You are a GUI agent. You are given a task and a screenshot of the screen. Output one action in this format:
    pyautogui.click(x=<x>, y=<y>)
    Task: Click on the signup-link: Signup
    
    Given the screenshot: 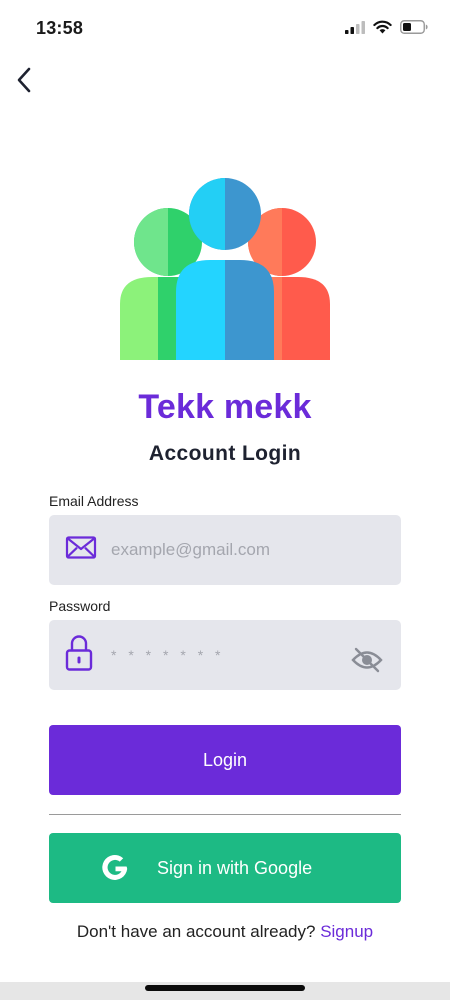 What is the action you would take?
    pyautogui.click(x=346, y=931)
    